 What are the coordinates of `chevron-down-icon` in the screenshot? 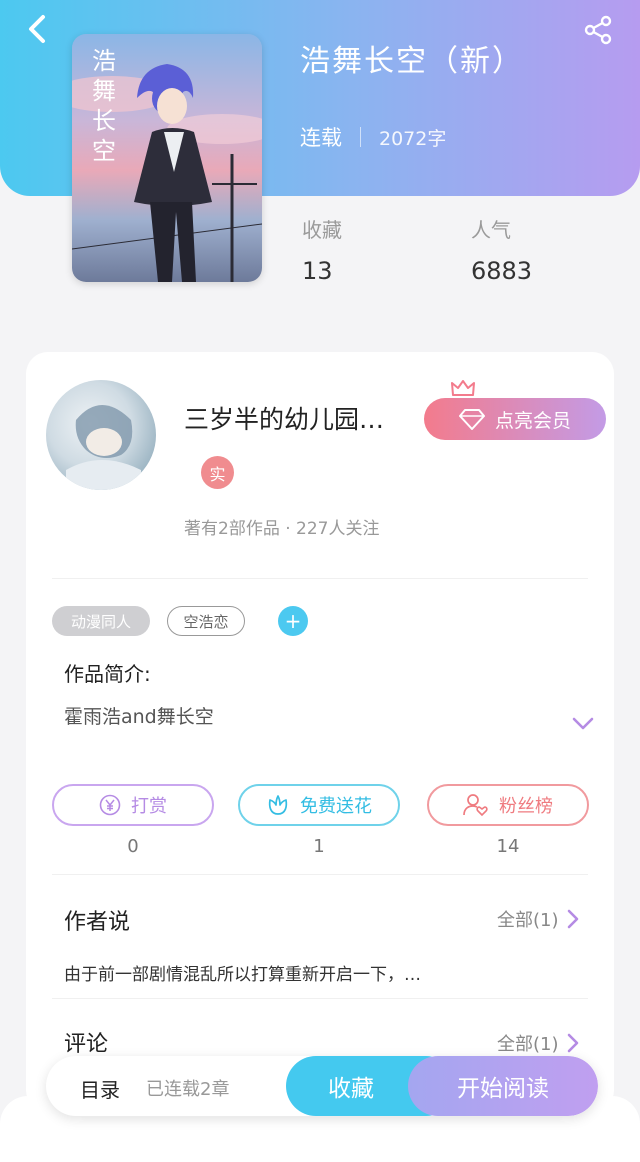 It's located at (583, 723).